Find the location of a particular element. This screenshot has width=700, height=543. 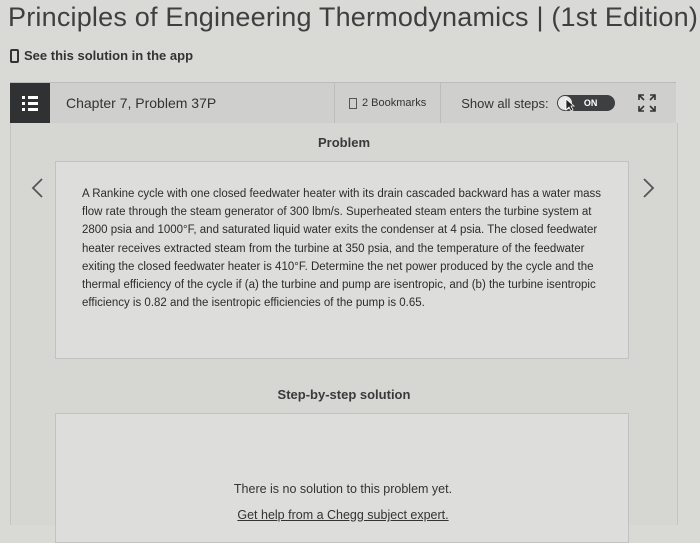

step-by-step-heading: Step-by-step solution is located at coordinates (344, 394).